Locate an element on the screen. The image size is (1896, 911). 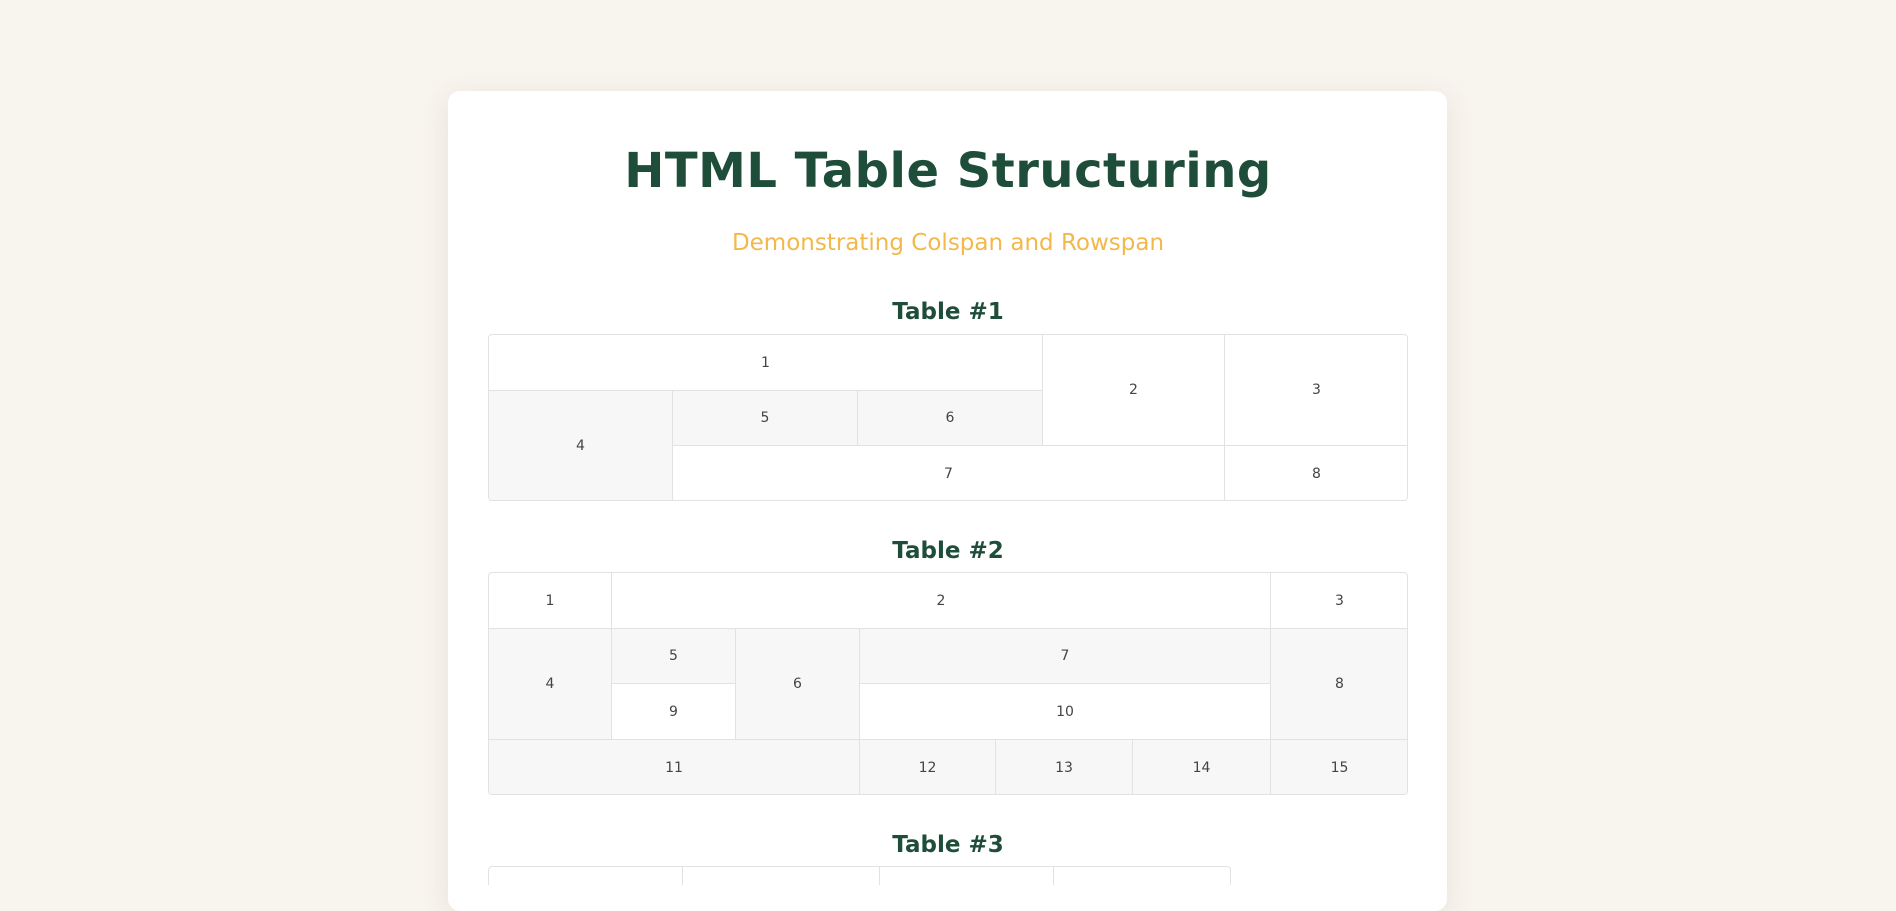
page-title: HTML Table Structuring is located at coordinates (948, 171).